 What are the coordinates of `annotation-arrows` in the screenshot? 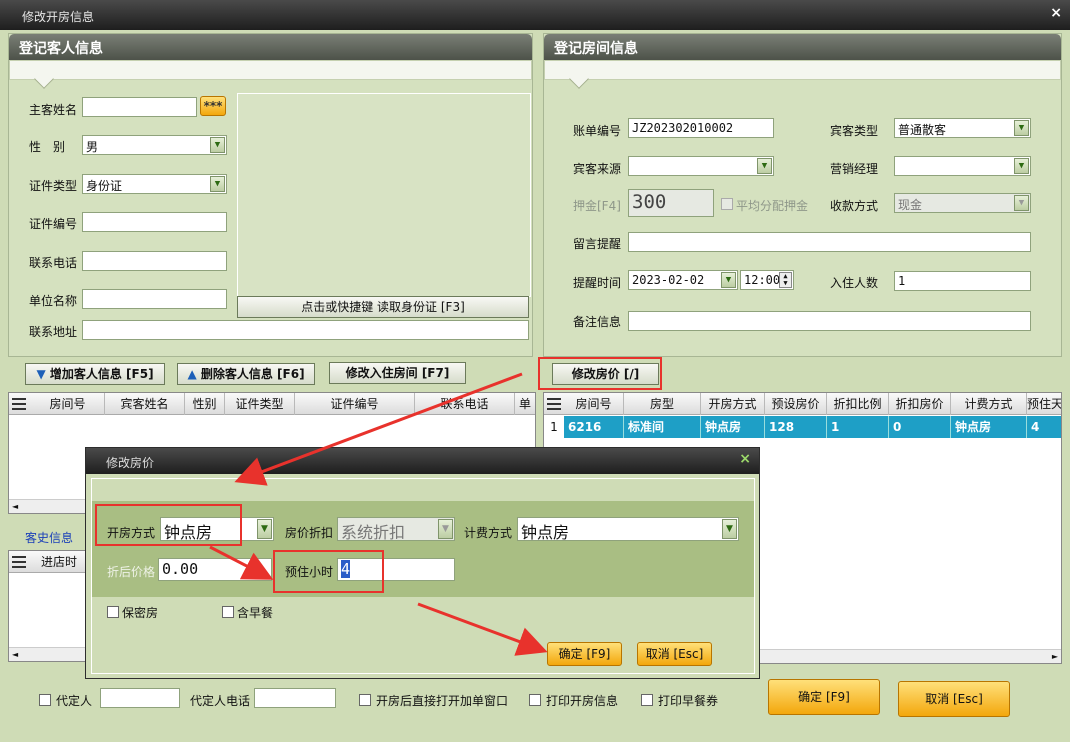 It's located at (378, 514).